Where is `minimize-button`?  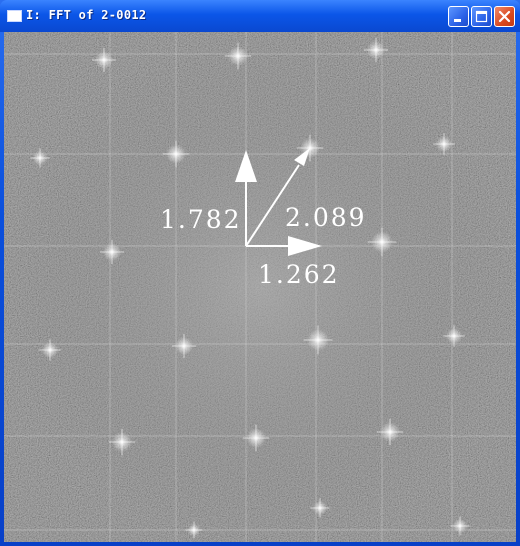
minimize-button is located at coordinates (458, 16).